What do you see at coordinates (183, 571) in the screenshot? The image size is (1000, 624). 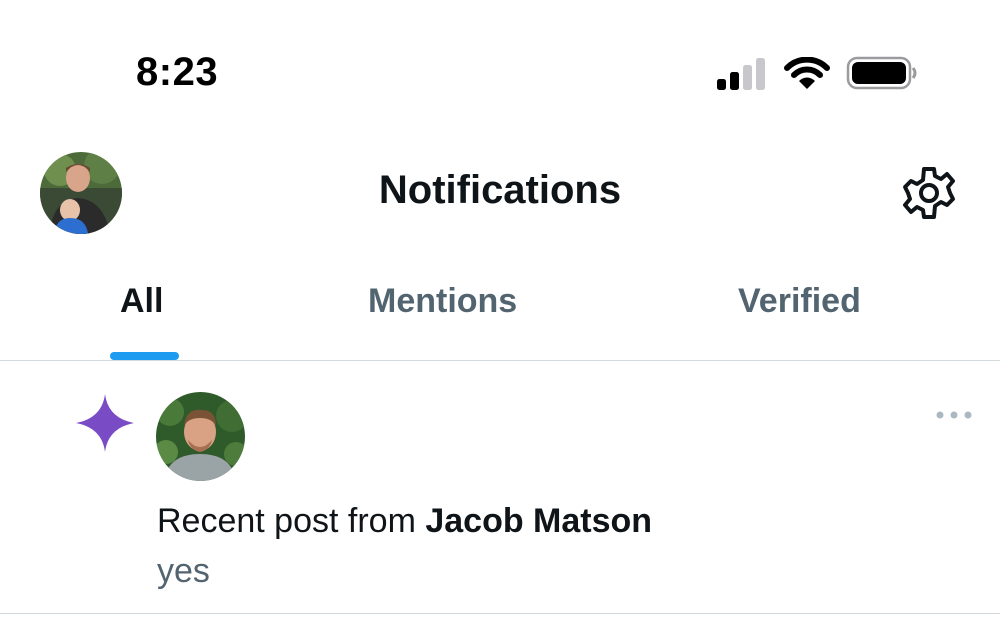 I see `post-preview: yes` at bounding box center [183, 571].